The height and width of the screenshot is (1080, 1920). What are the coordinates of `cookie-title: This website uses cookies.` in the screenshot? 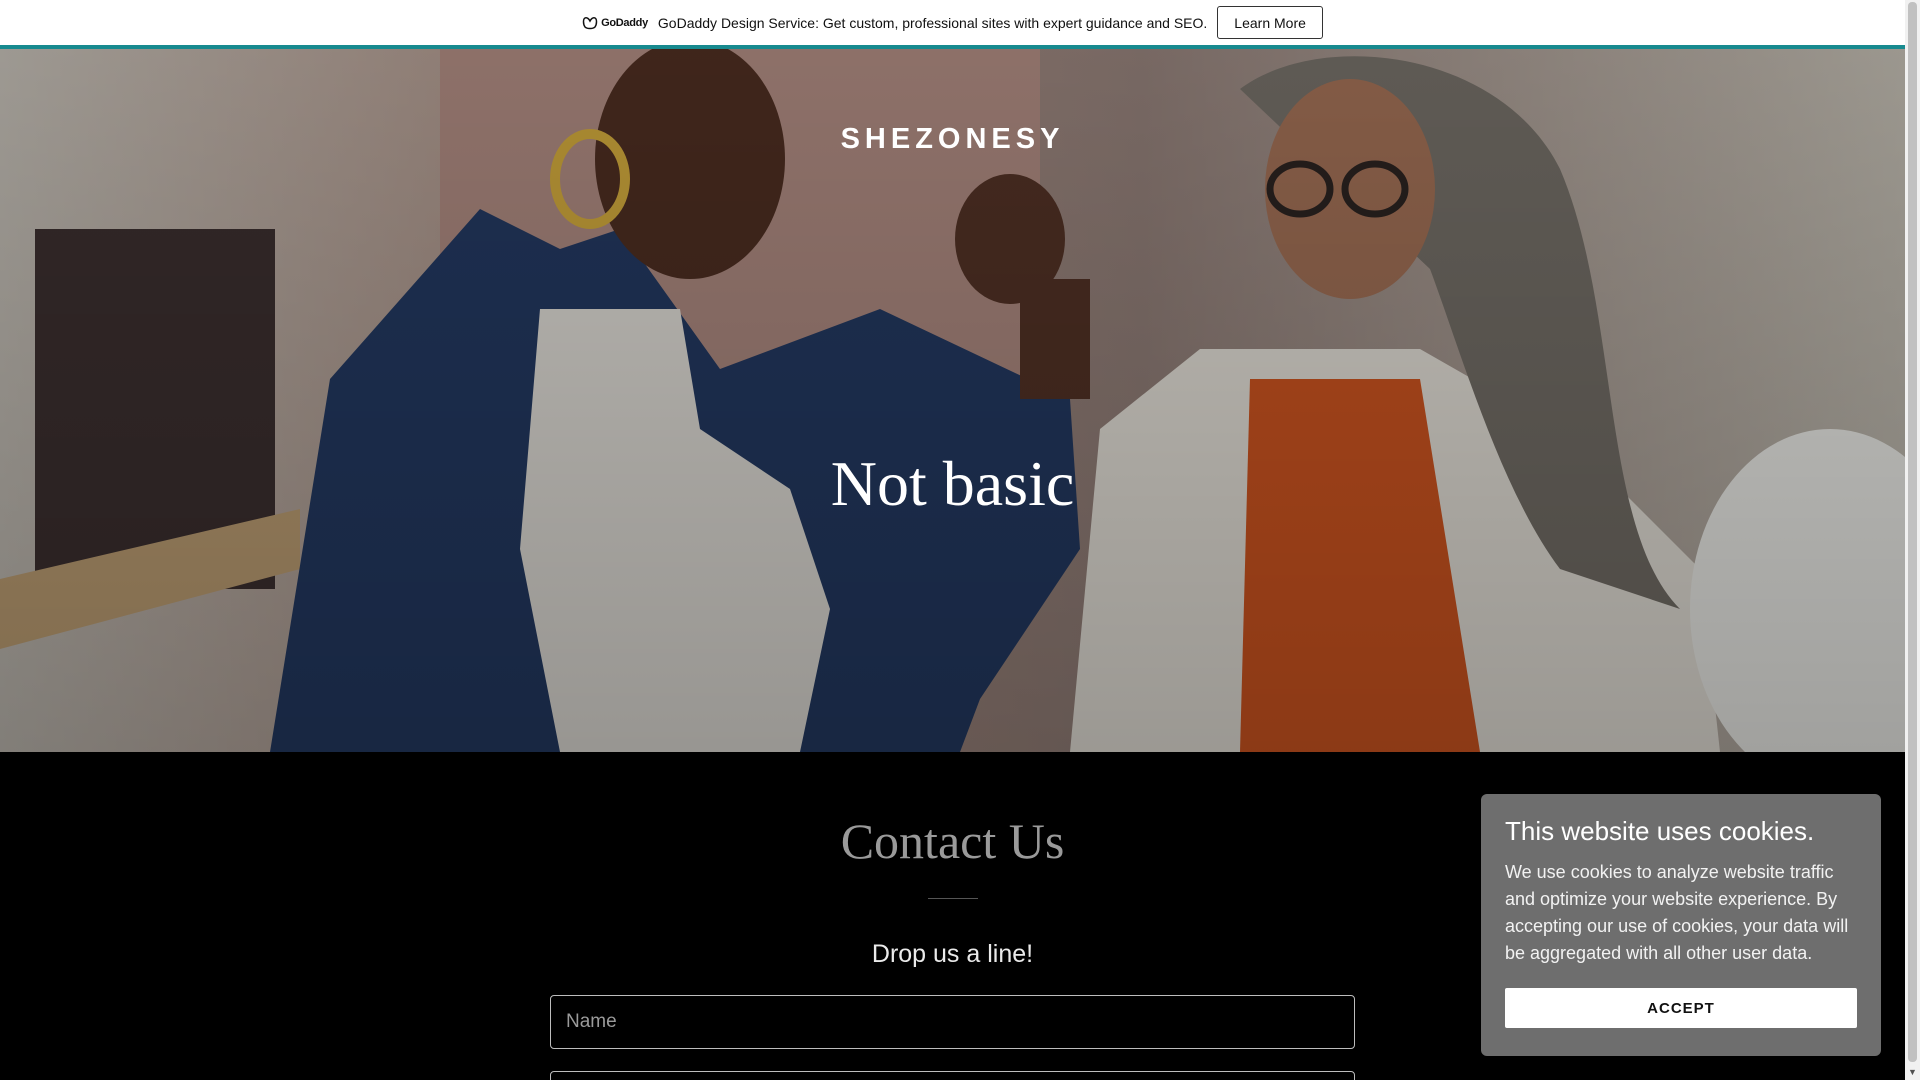 It's located at (1660, 831).